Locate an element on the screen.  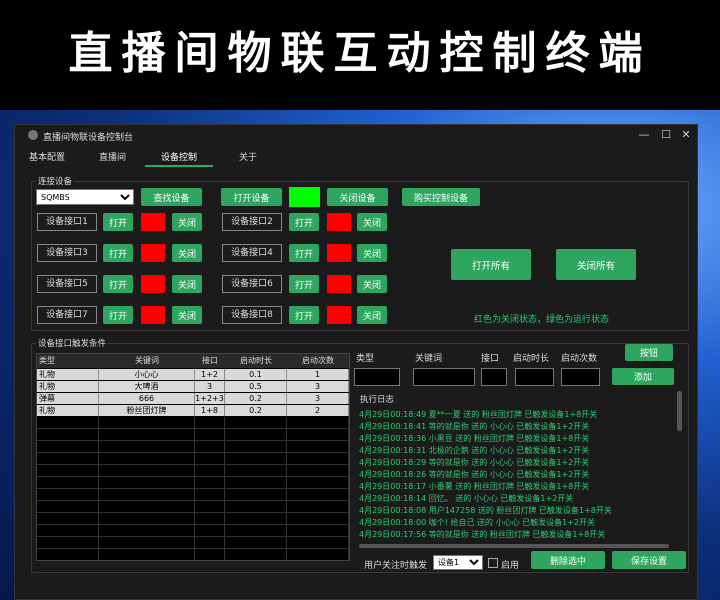
close-window-button: ✕ is located at coordinates (686, 135).